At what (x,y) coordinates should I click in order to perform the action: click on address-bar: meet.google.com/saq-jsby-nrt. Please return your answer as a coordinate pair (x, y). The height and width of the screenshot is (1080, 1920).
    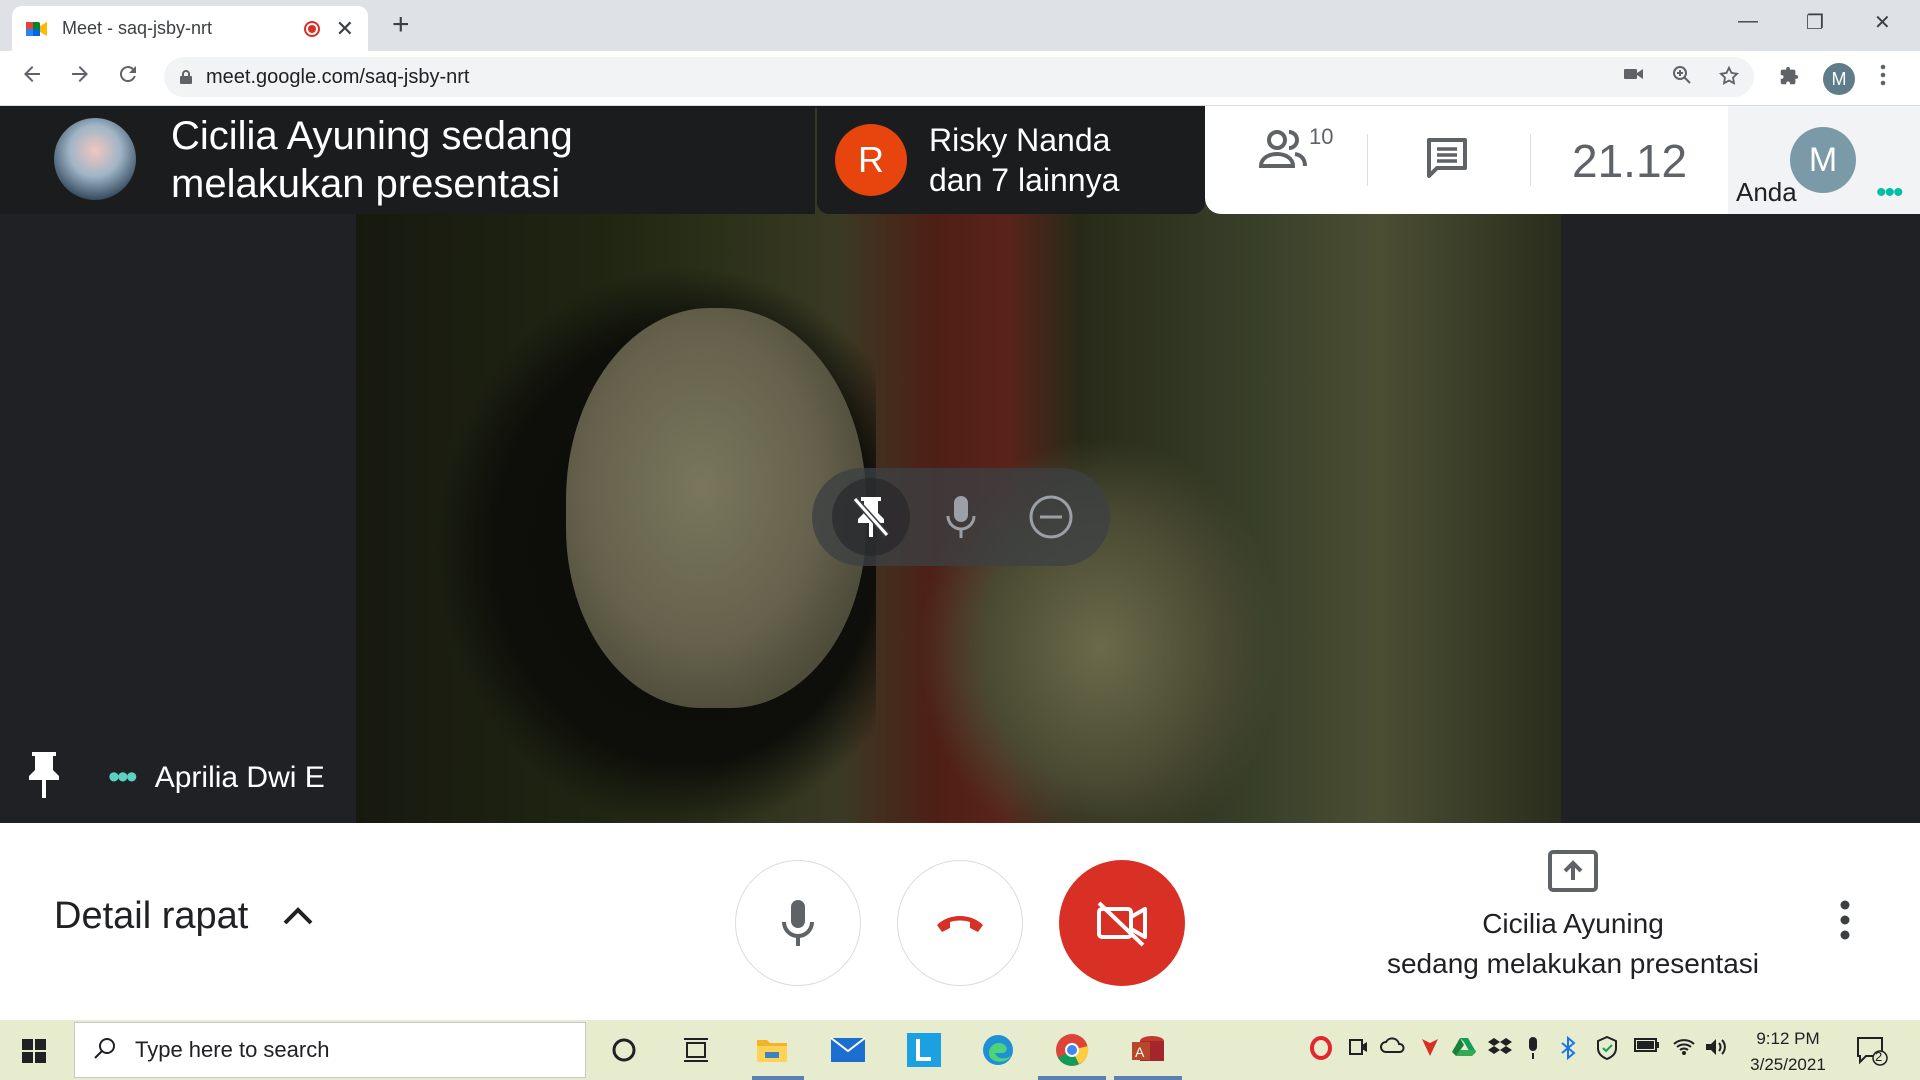
    Looking at the image, I should click on (959, 77).